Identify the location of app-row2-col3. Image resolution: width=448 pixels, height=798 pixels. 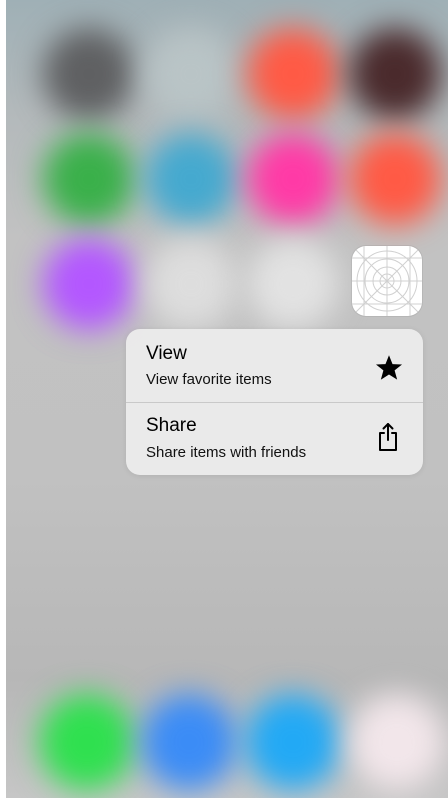
(293, 179).